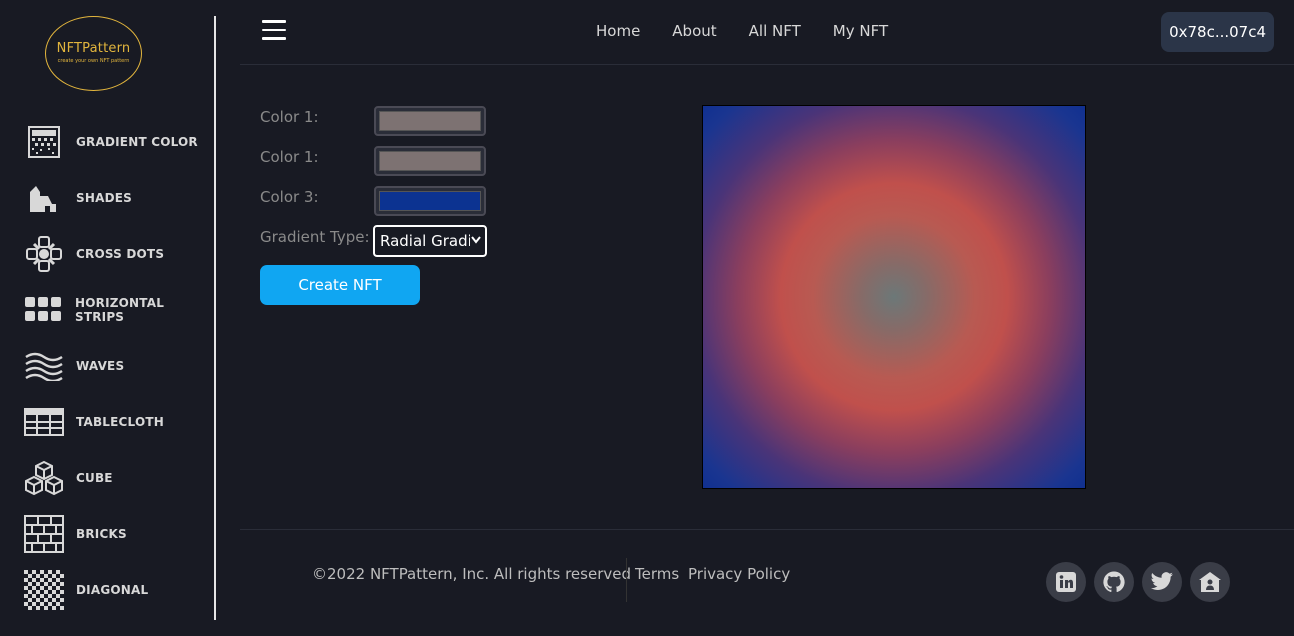 Image resolution: width=1294 pixels, height=636 pixels. Describe the element at coordinates (767, 529) in the screenshot. I see `footer-divider-line` at that location.